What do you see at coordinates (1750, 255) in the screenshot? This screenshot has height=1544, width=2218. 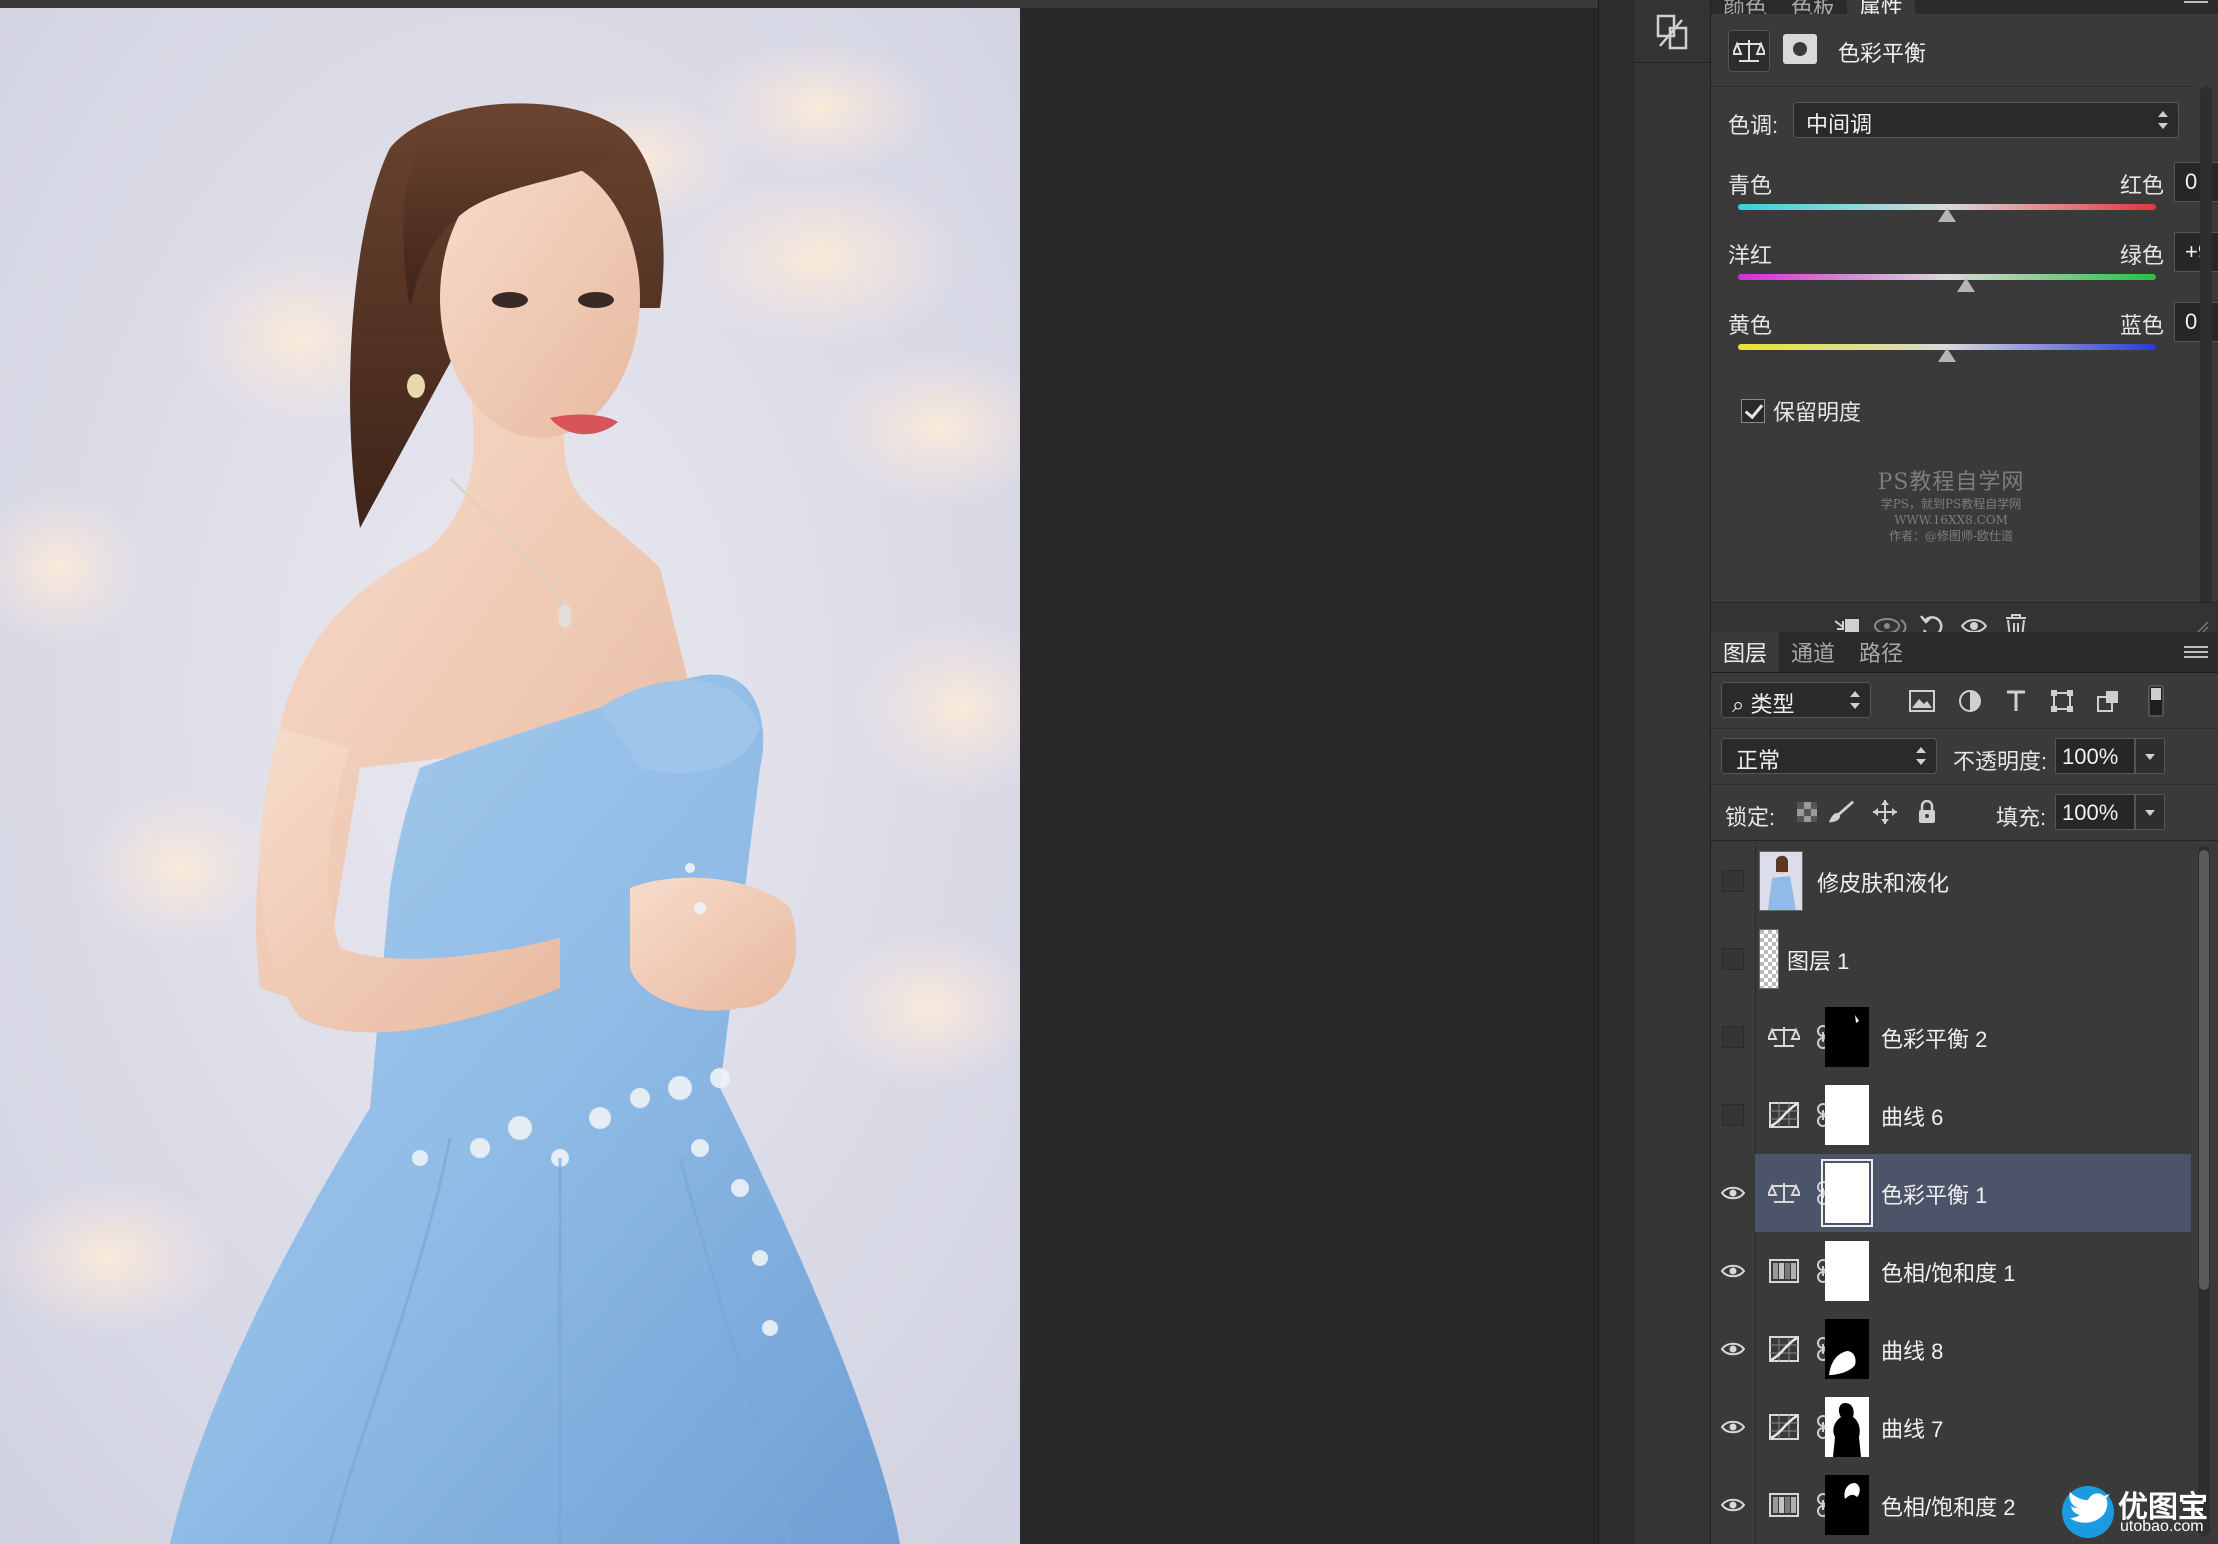 I see `slider-left-label: 洋红` at bounding box center [1750, 255].